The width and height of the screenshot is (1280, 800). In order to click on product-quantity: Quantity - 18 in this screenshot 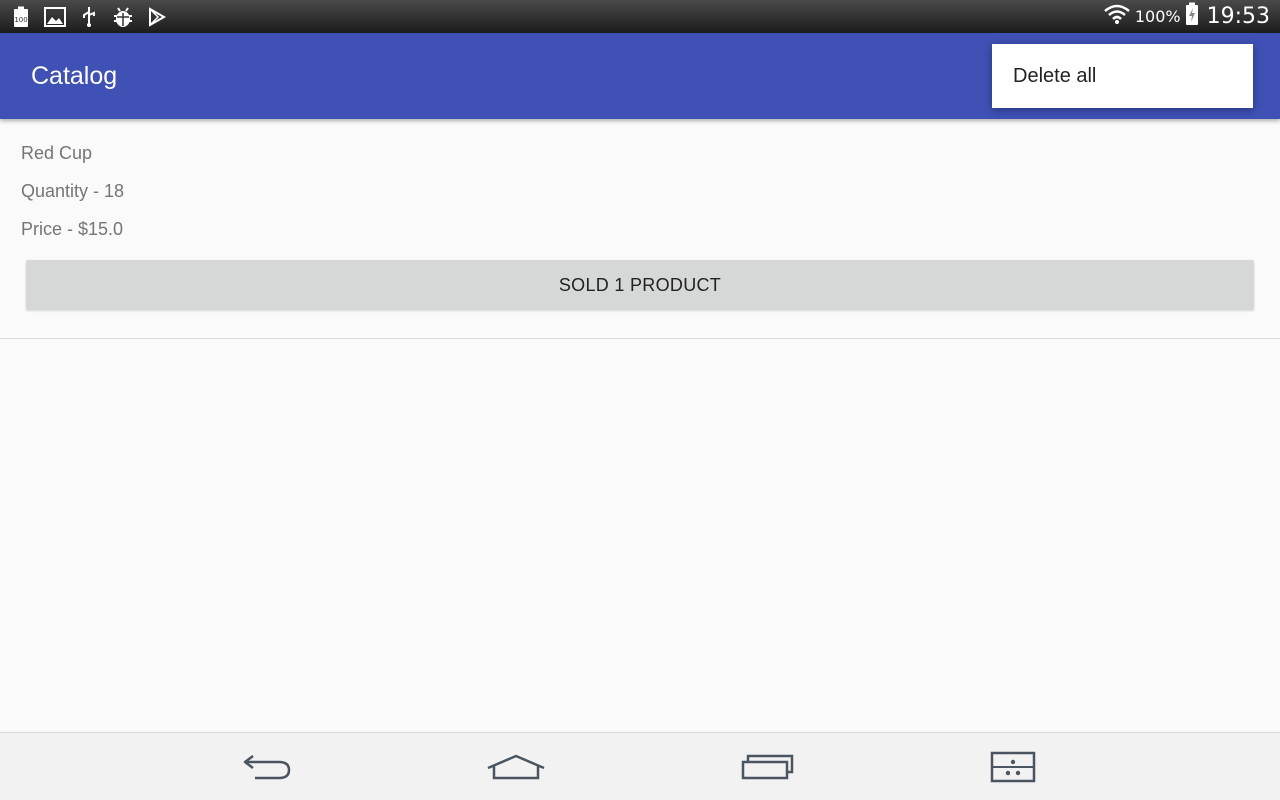, I will do `click(73, 191)`.